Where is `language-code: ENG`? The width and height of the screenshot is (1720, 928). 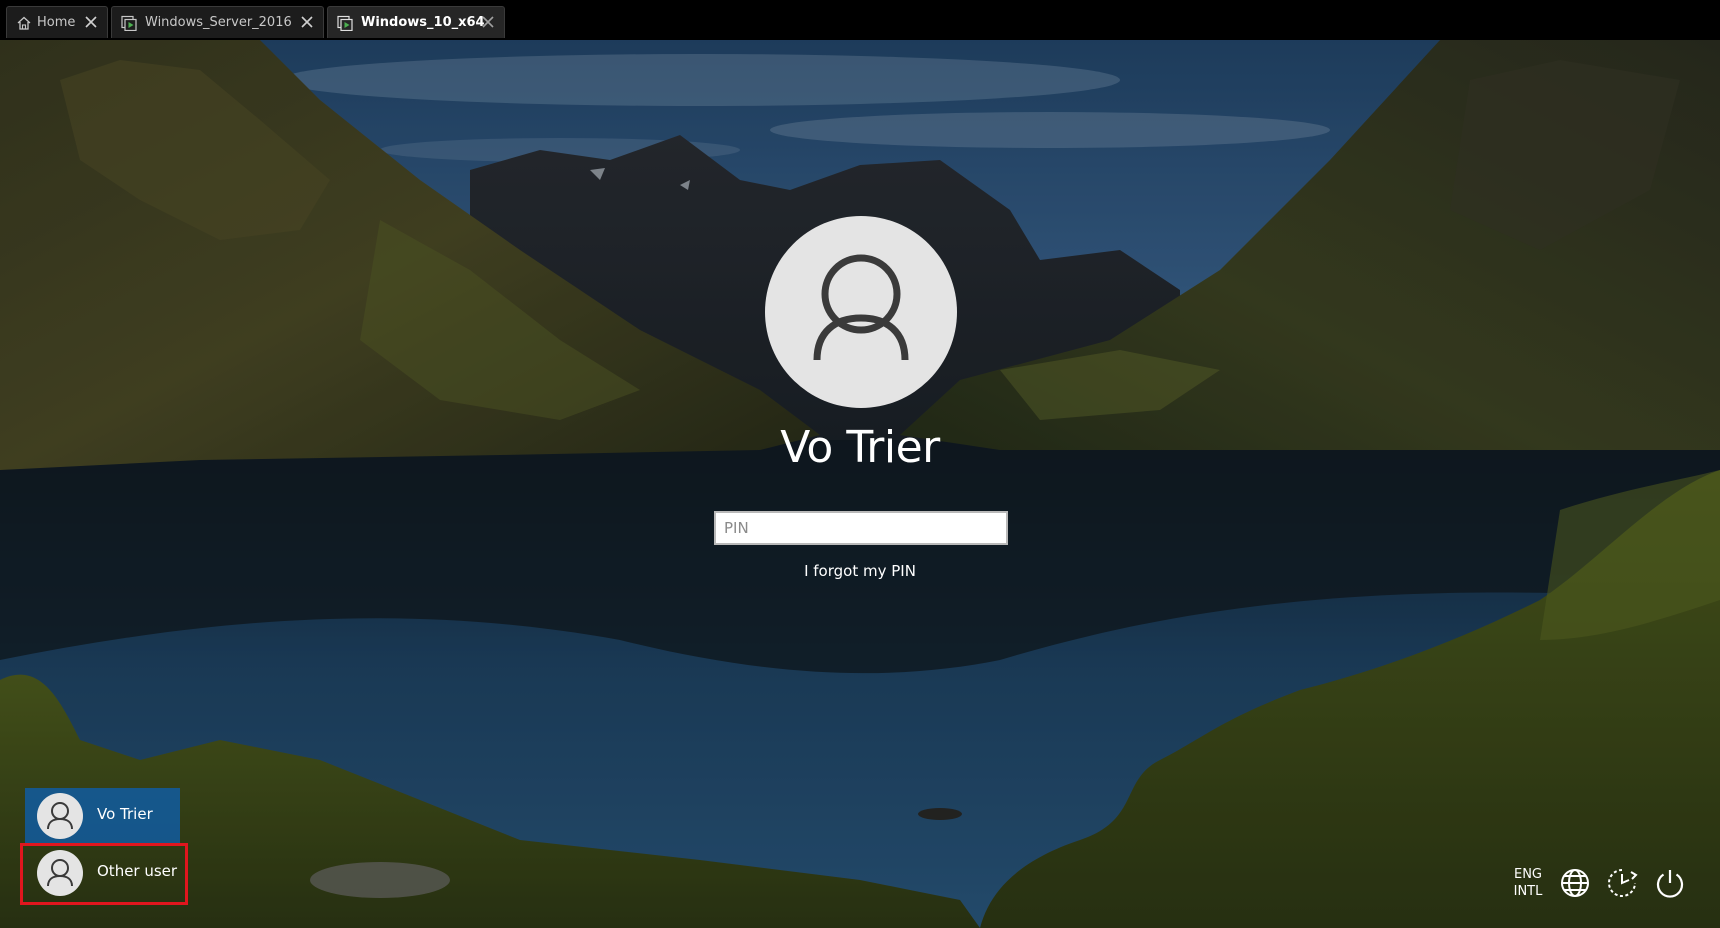 language-code: ENG is located at coordinates (1527, 874).